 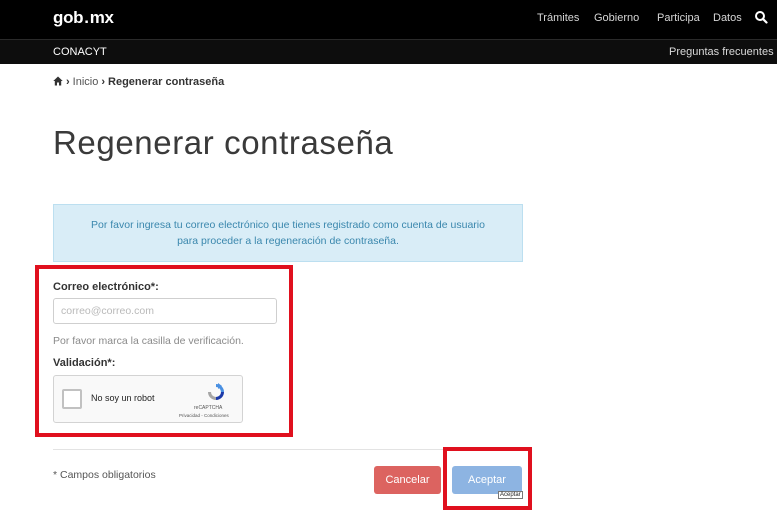 I want to click on nav-item-participa: Participa, so click(x=678, y=18).